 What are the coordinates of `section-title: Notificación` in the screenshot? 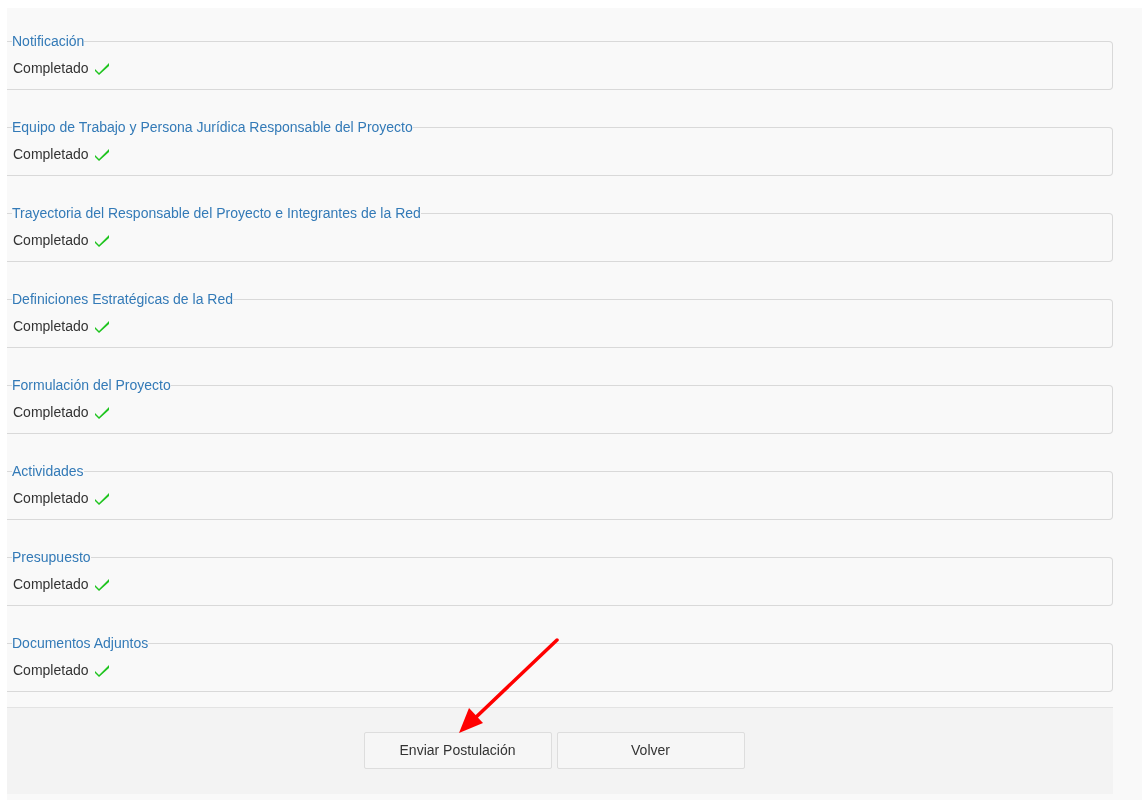 It's located at (48, 41).